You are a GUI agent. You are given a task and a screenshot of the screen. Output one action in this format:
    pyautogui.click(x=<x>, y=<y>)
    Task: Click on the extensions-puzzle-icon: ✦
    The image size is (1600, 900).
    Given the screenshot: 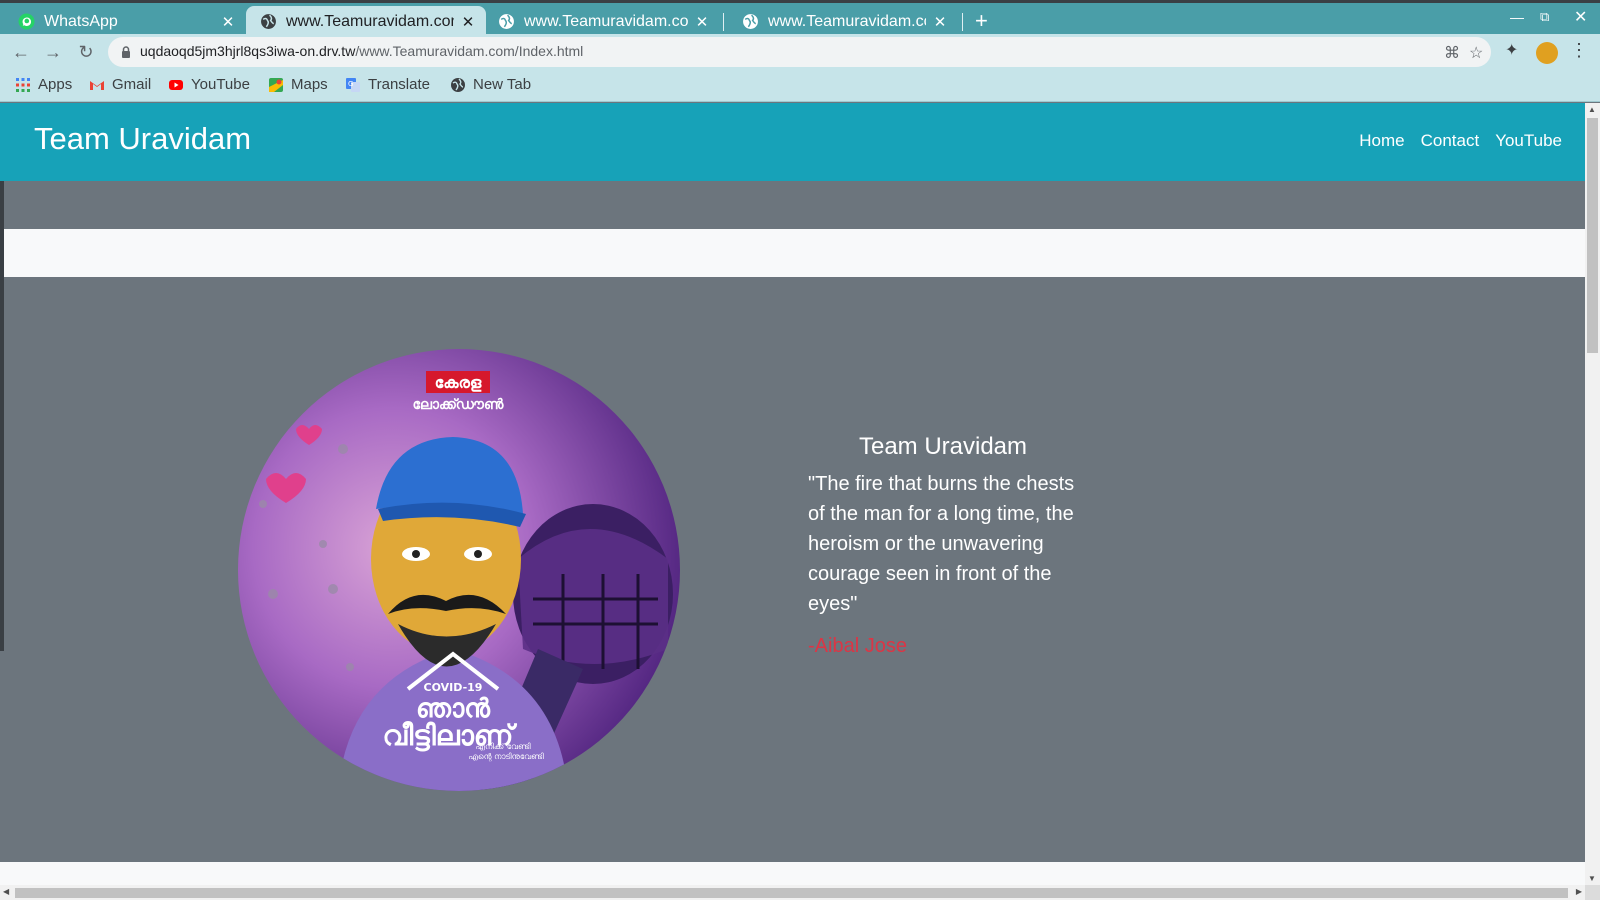 What is the action you would take?
    pyautogui.click(x=1511, y=50)
    